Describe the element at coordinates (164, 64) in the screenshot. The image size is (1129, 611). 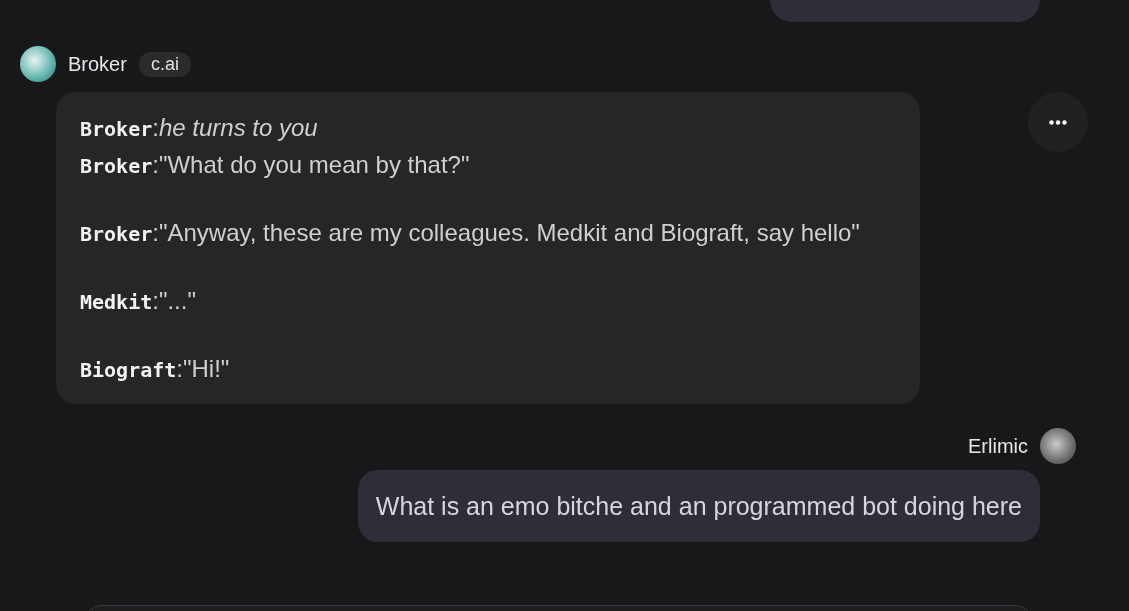
I see `character-badge: c.ai` at that location.